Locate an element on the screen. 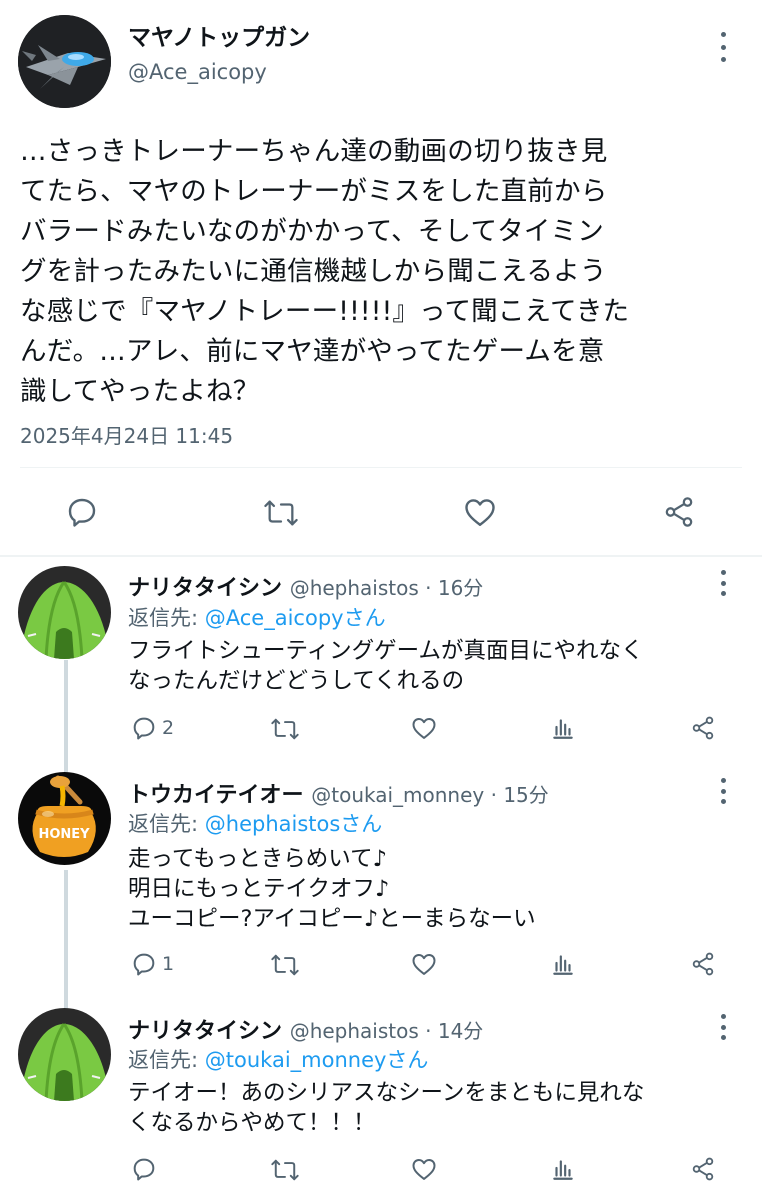  reply-text-line: 走ってもっときらめいて♪ is located at coordinates (257, 859).